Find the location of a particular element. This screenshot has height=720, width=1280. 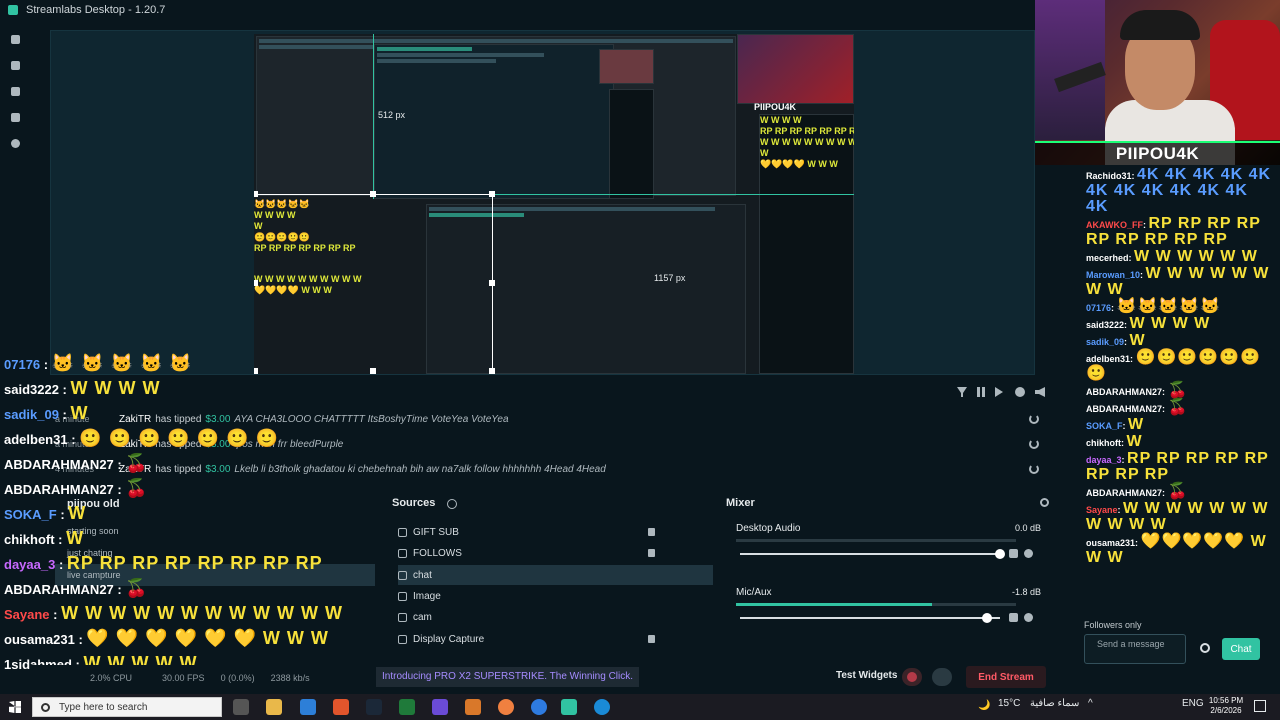

chat-line: Marowan_10: W W W W W W W W is located at coordinates (1180, 282).